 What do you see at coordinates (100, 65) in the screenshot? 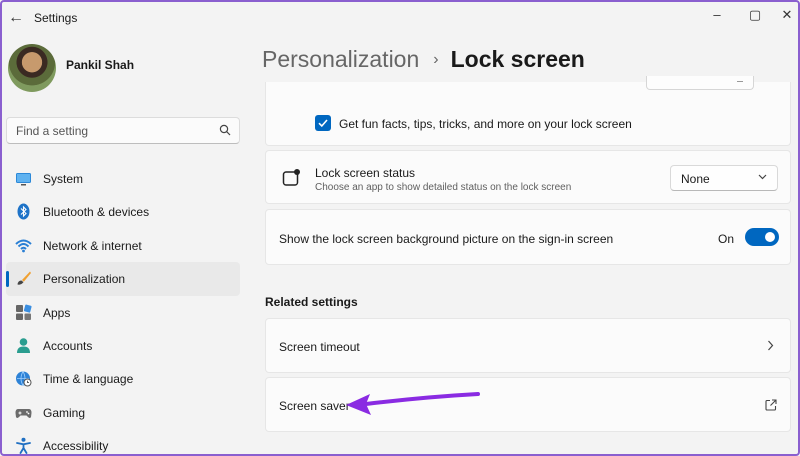
I see `user-name: Pankil Shah` at bounding box center [100, 65].